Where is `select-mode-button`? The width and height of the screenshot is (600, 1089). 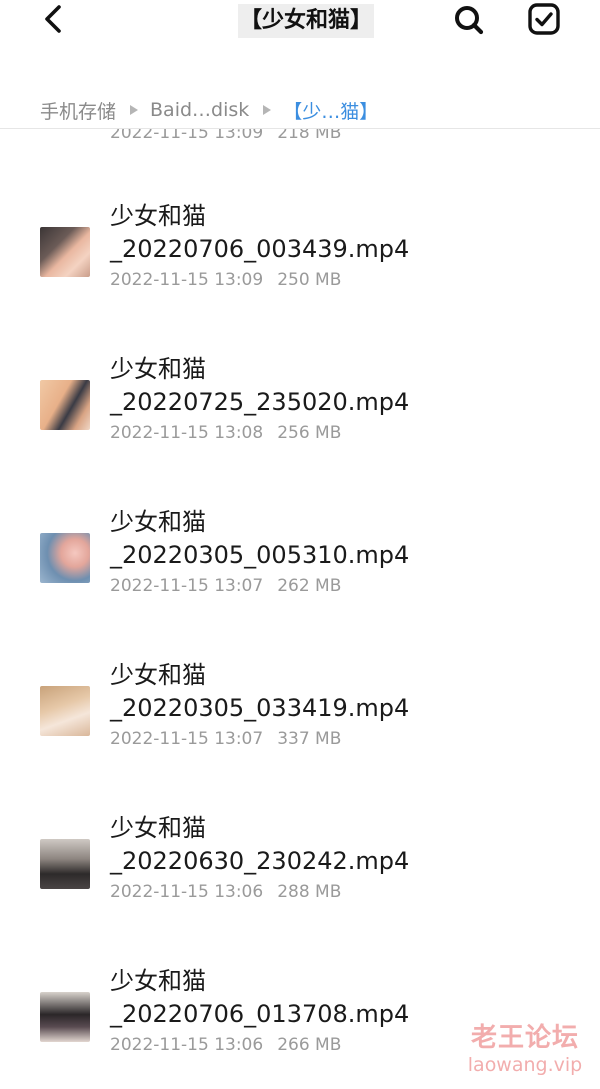 select-mode-button is located at coordinates (544, 19).